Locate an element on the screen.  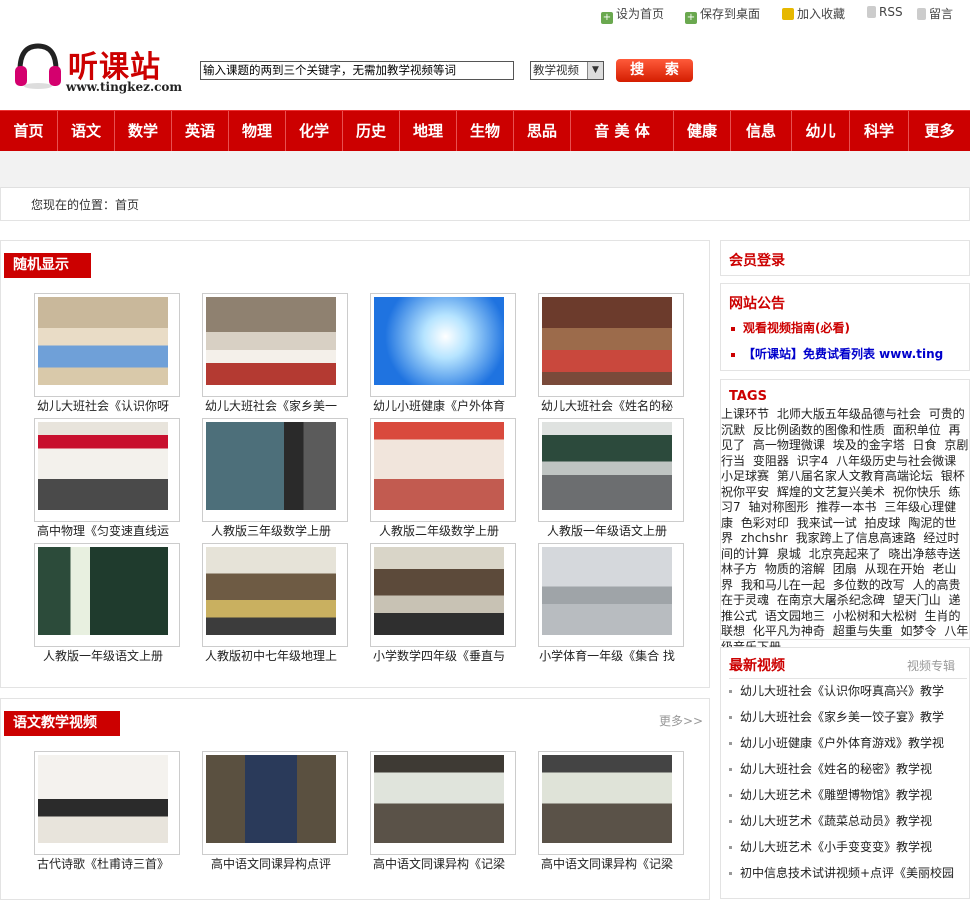
tag-link: 银杯 is located at coordinates (953, 476).